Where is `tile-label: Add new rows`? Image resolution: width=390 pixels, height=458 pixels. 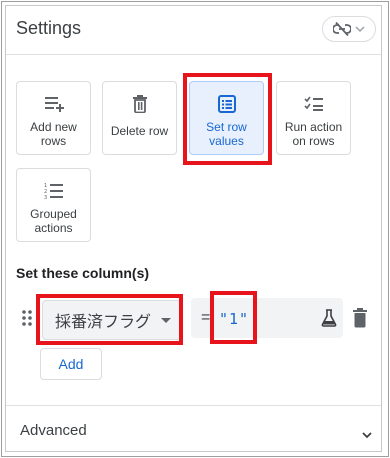
tile-label: Add new rows is located at coordinates (53, 134).